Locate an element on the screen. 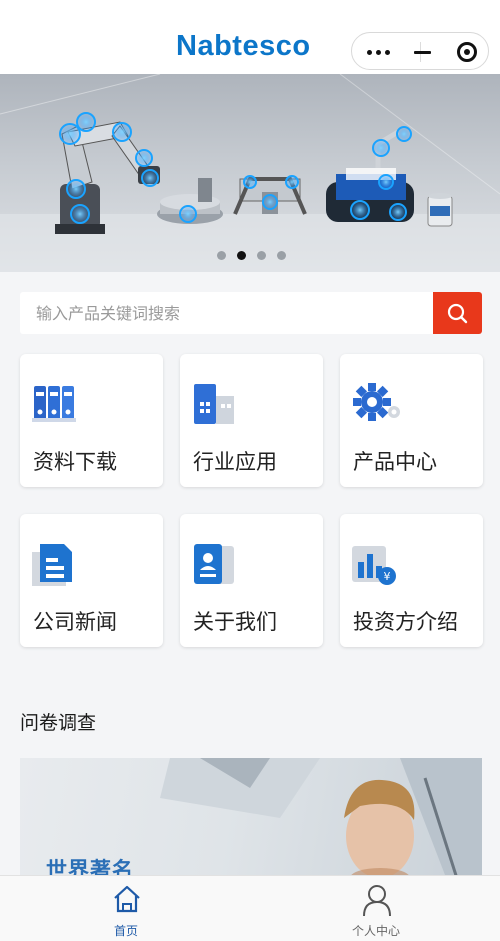 The height and width of the screenshot is (941, 500). document-icon is located at coordinates (54, 567).